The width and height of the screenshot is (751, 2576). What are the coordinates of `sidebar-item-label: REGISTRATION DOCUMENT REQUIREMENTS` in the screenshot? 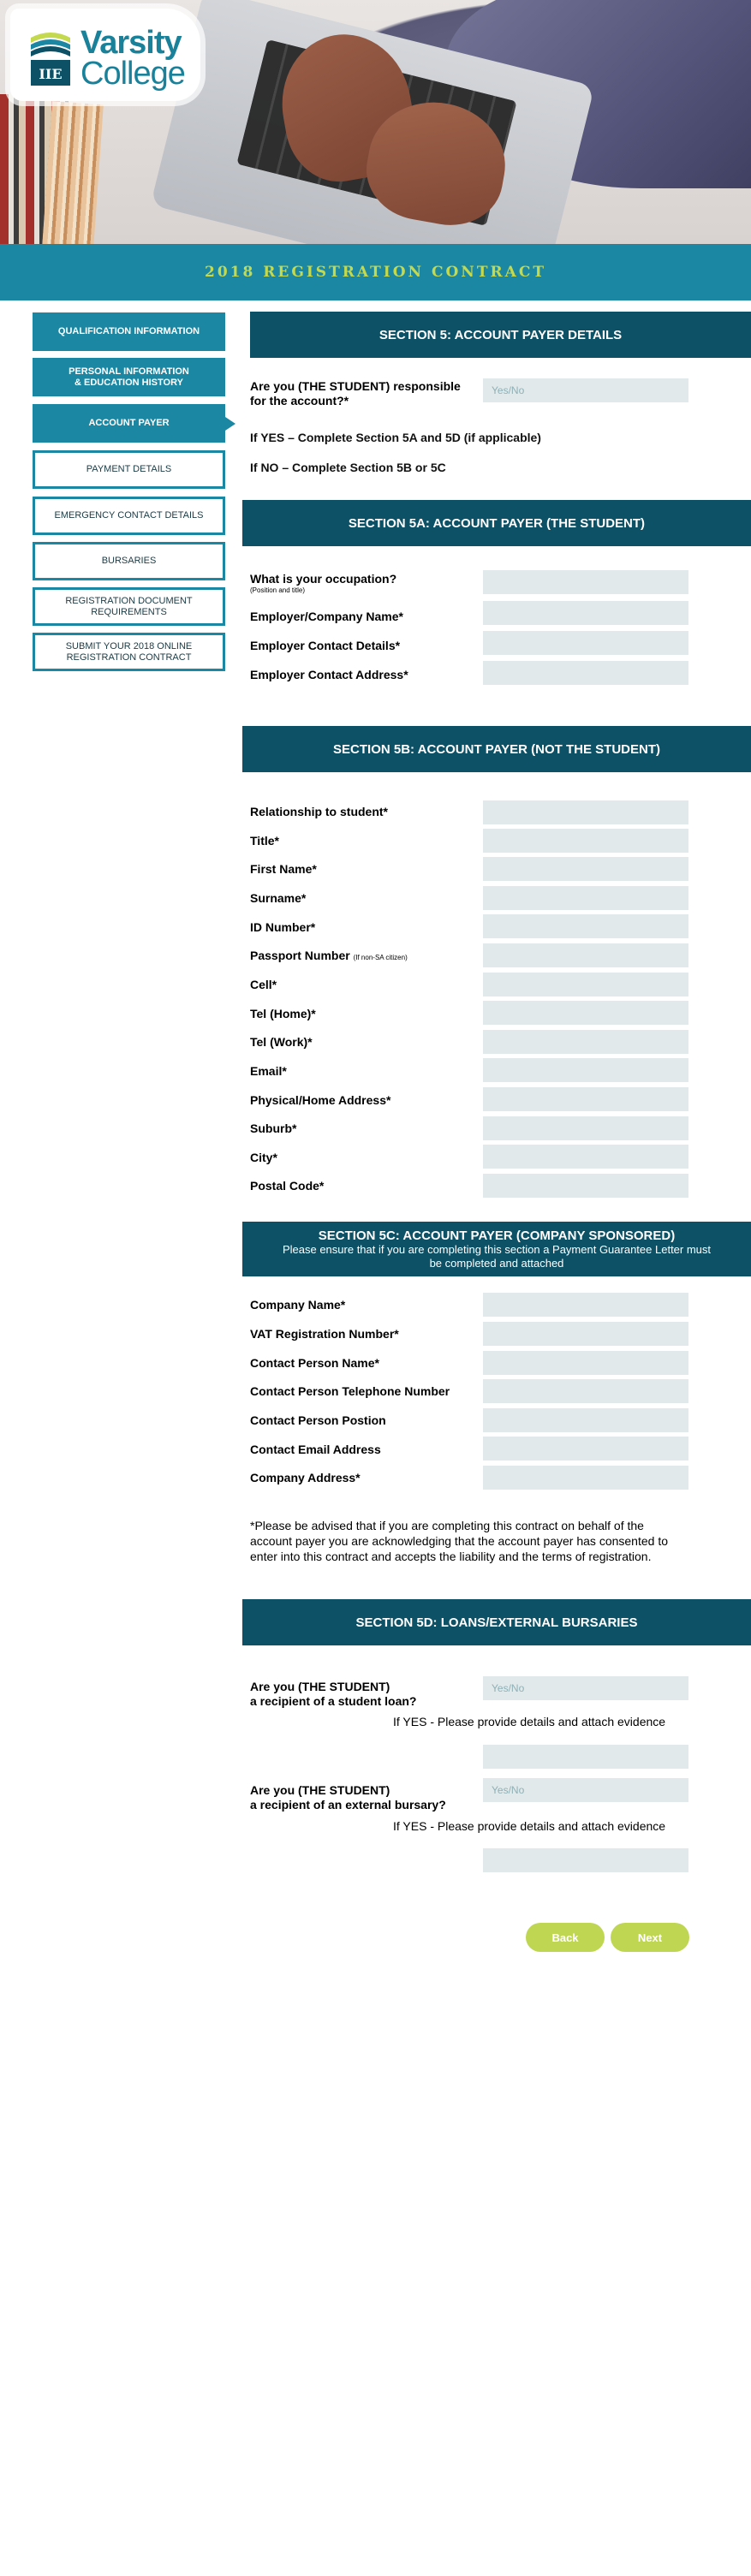 It's located at (129, 606).